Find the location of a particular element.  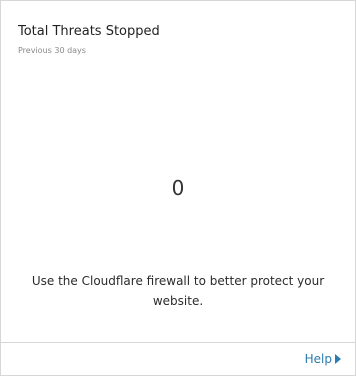

card-title: Total Threats Stopped is located at coordinates (89, 31).